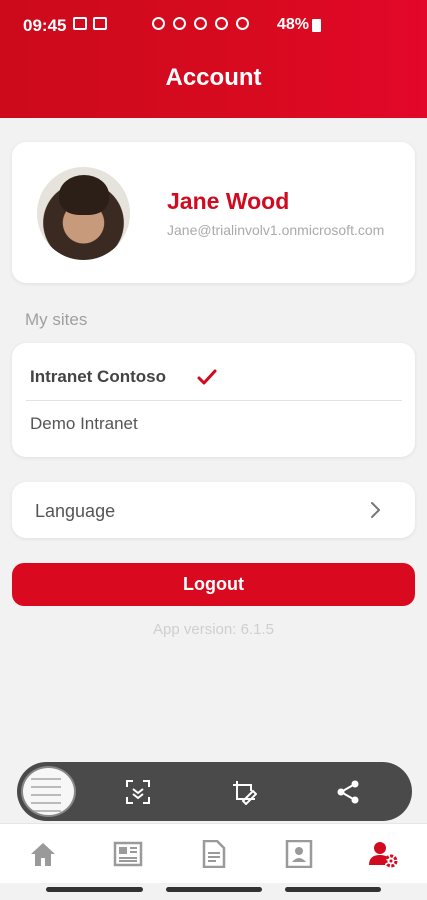 The height and width of the screenshot is (900, 427). Describe the element at coordinates (138, 792) in the screenshot. I see `scan-icon` at that location.